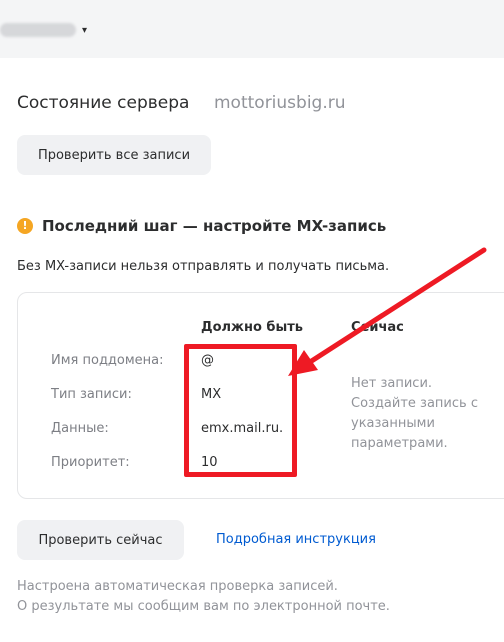 This screenshot has height=642, width=504. What do you see at coordinates (100, 540) in the screenshot?
I see `check-now-button: Проверить сейчас` at bounding box center [100, 540].